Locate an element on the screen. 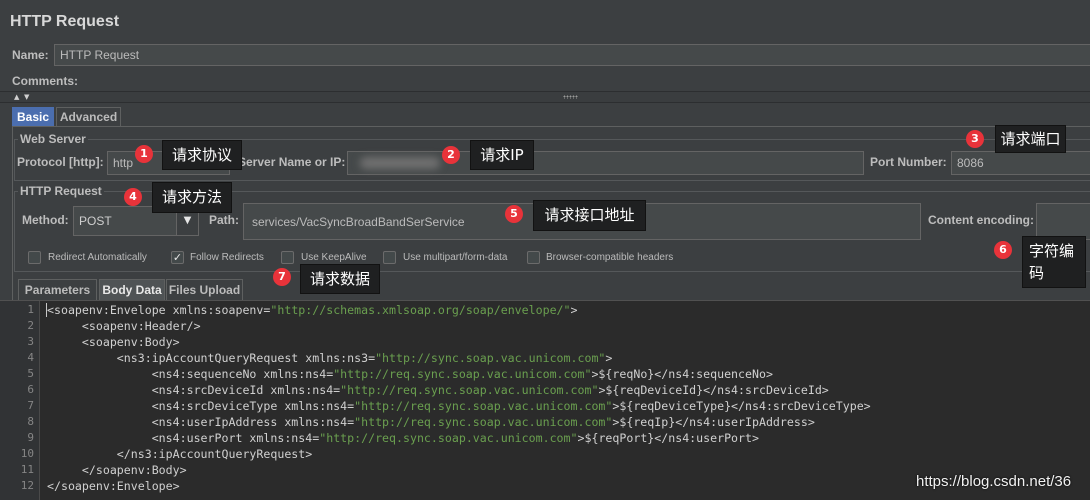  code-line-text: <soapenv:Header/> is located at coordinates (124, 326).